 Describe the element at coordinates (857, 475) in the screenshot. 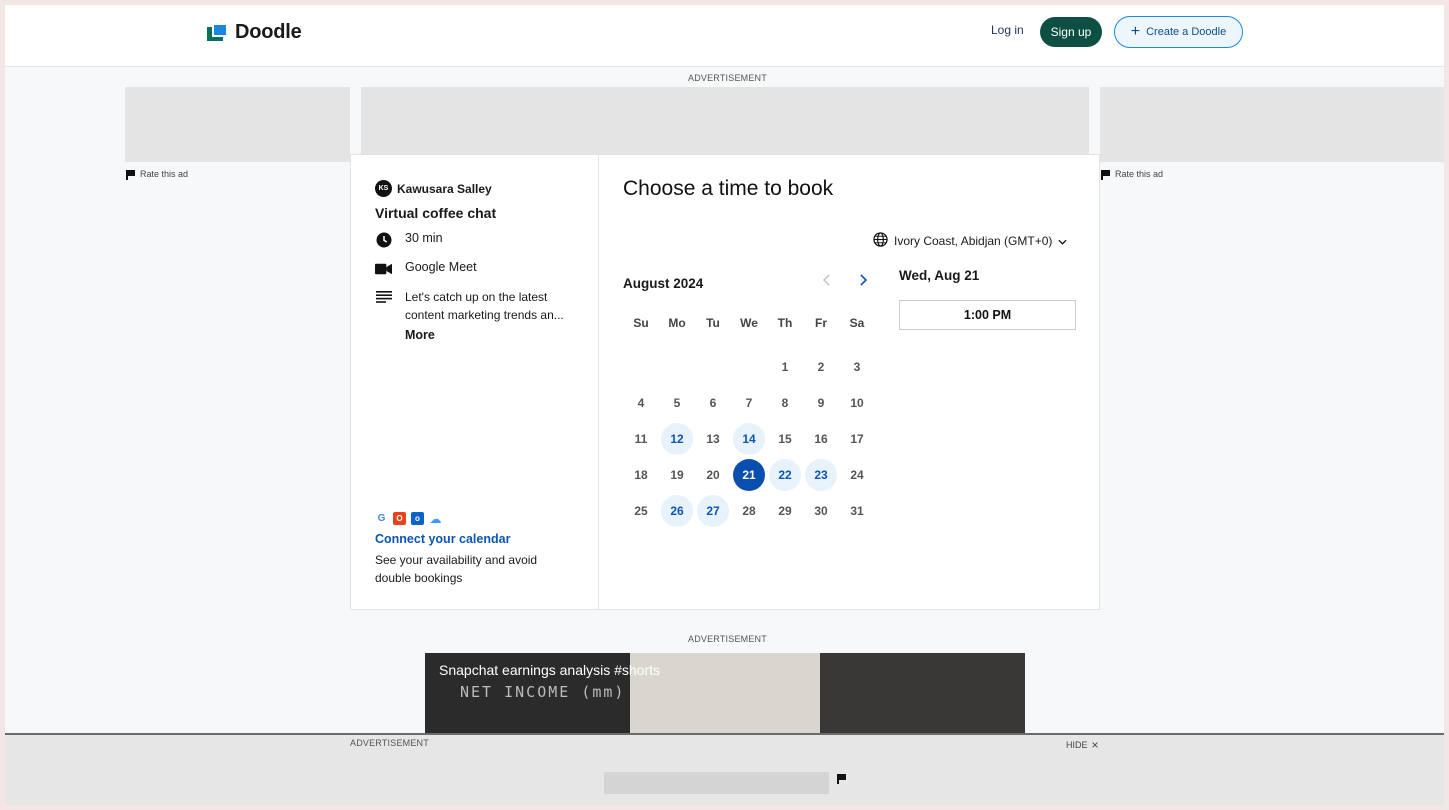

I see `calendar-day: 24` at that location.